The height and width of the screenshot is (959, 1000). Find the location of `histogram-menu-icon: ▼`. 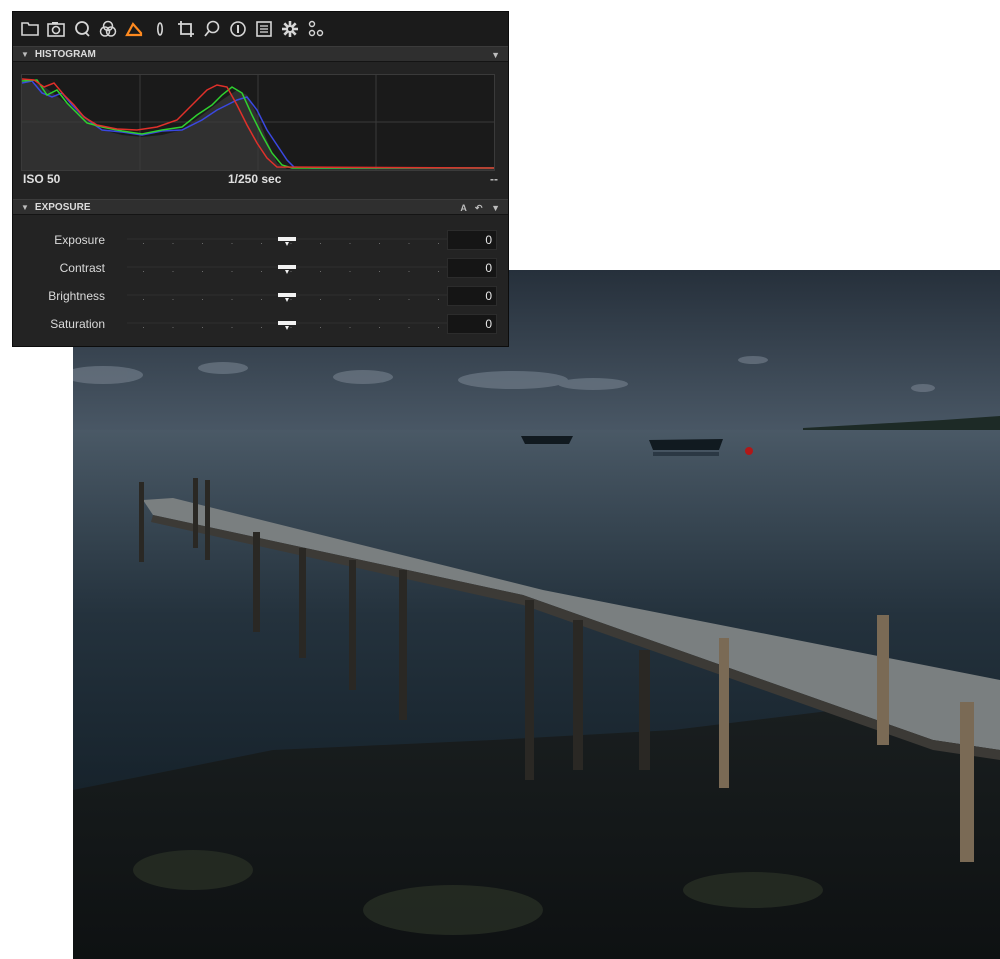

histogram-menu-icon: ▼ is located at coordinates (495, 55).